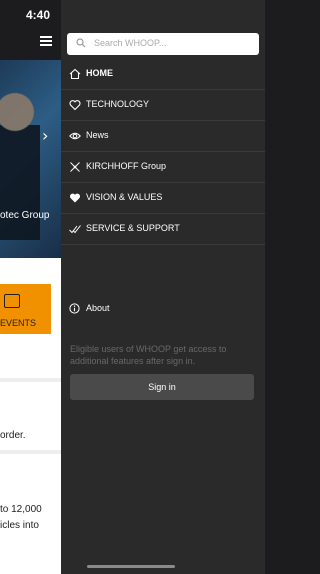  Describe the element at coordinates (97, 135) in the screenshot. I see `menu-item-label: News` at that location.